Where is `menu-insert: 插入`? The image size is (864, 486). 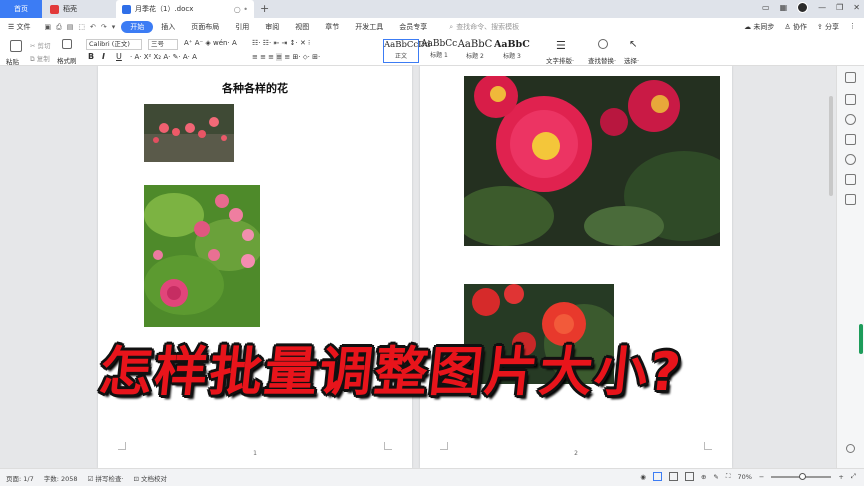
menu-insert: 插入 is located at coordinates (168, 27).